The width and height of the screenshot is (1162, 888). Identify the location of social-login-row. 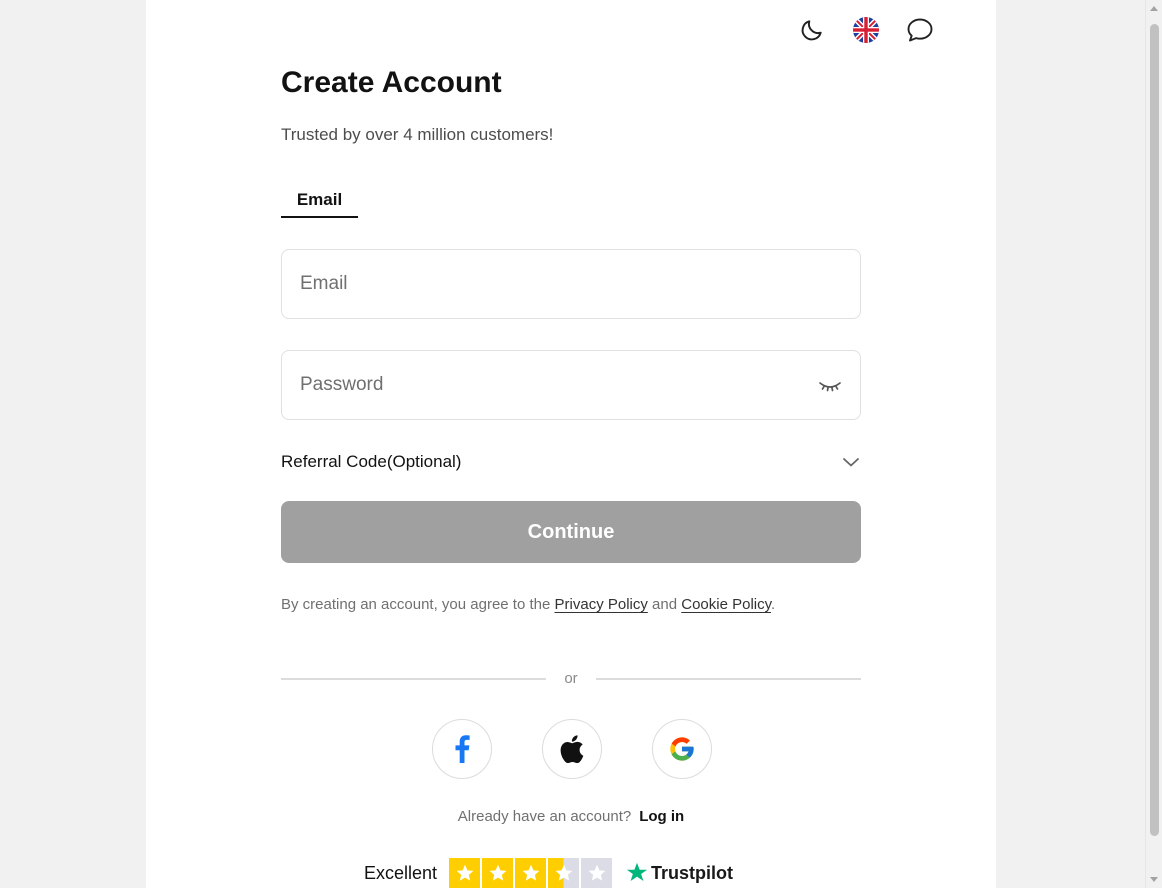
(572, 749).